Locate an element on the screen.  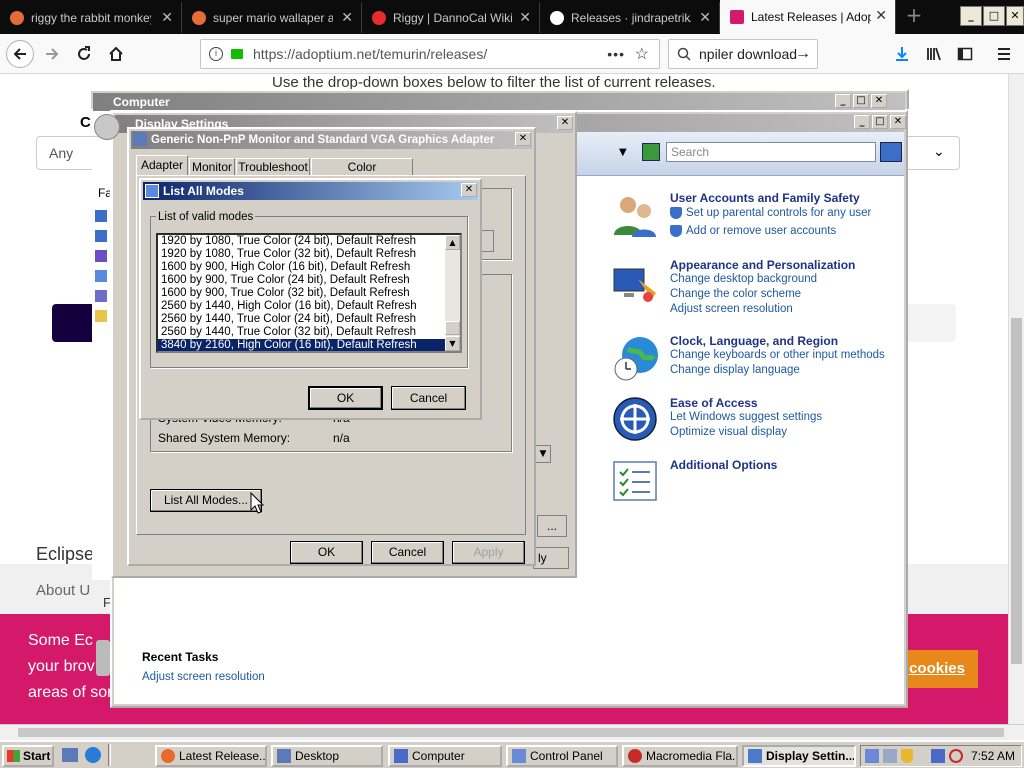
link-screen-resolution: Adjust screen resolution is located at coordinates (731, 309).